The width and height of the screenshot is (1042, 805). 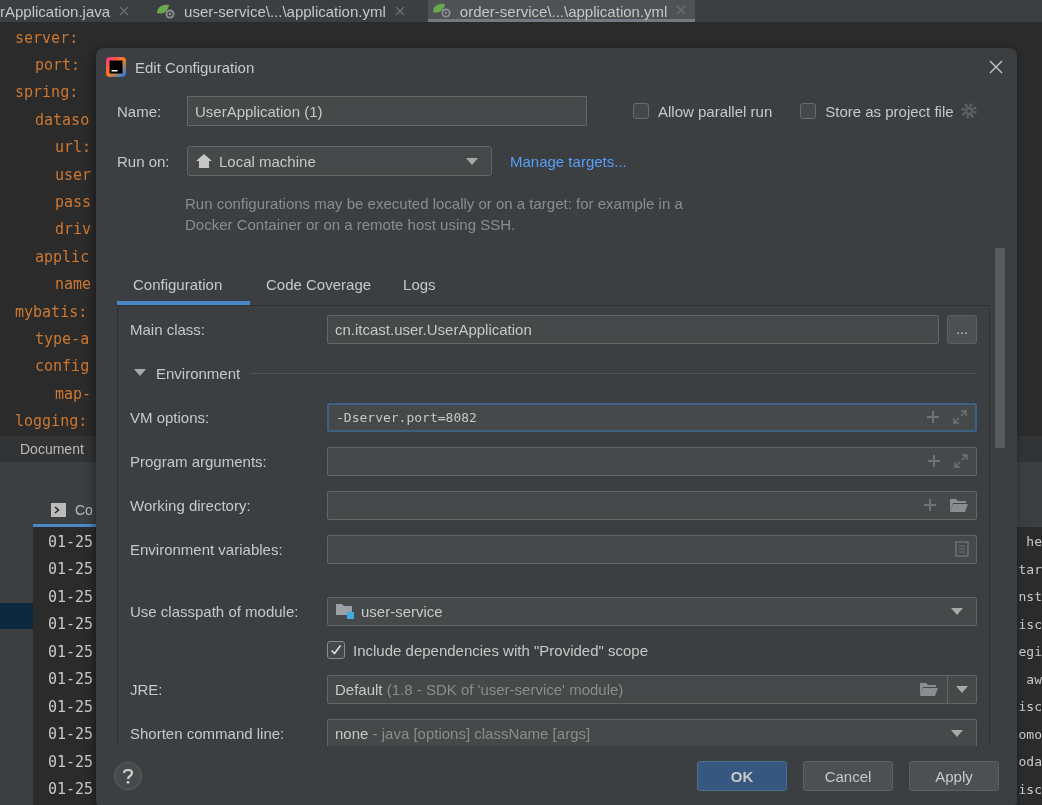 I want to click on editor-tab: rApplication.java, so click(x=69, y=11).